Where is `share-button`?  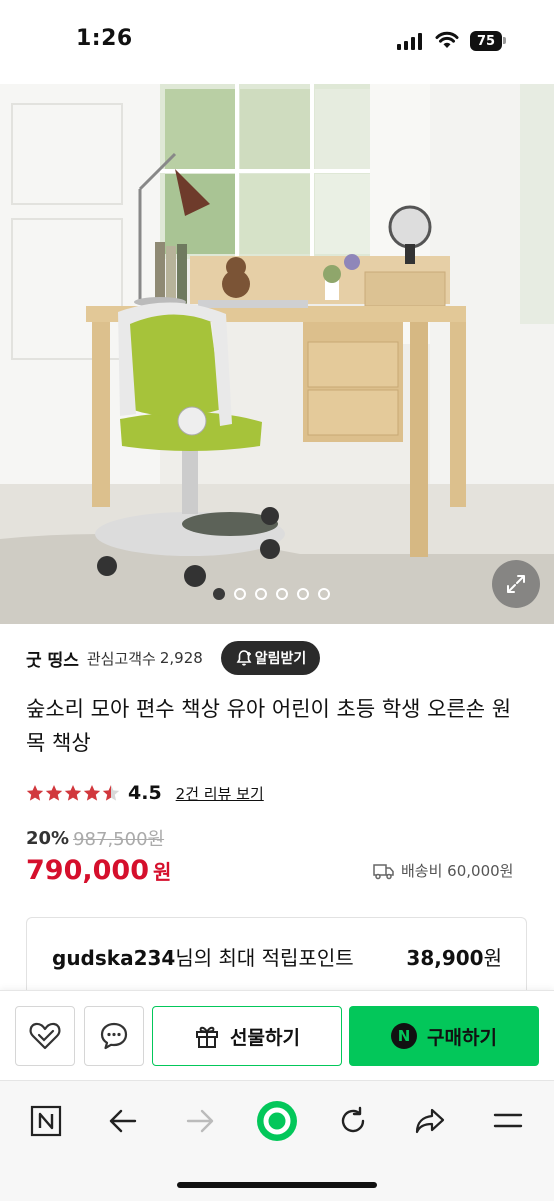 share-button is located at coordinates (430, 1121).